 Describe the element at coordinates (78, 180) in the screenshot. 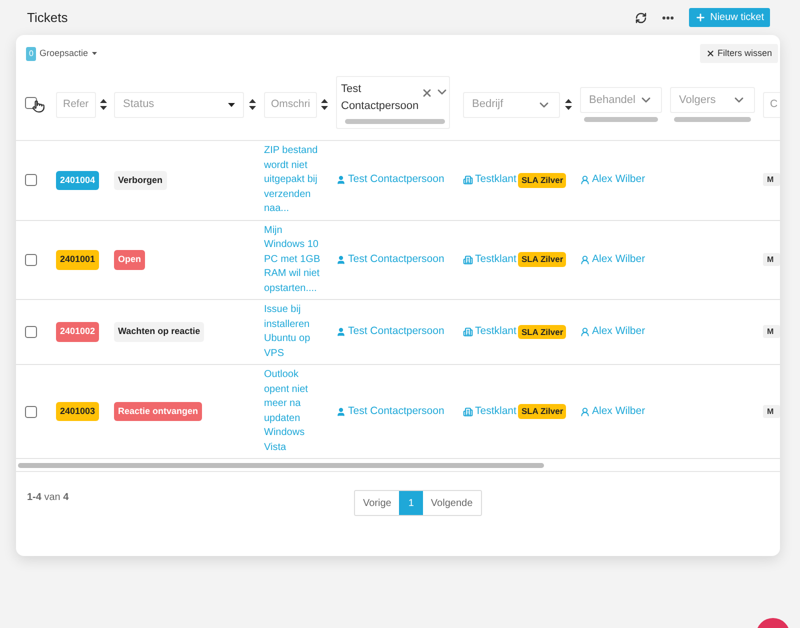

I see `reference-tag: 2401004` at that location.